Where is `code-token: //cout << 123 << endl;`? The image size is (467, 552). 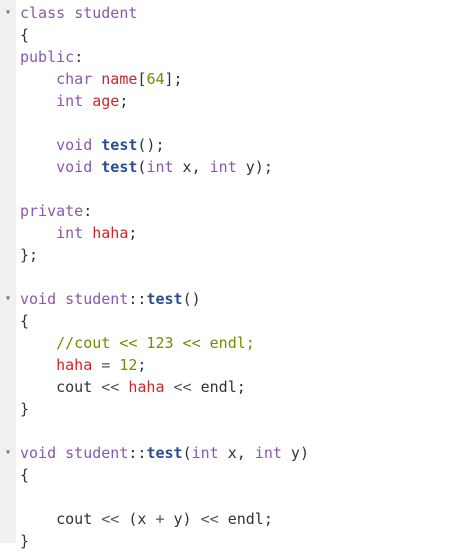
code-token: //cout << 123 << endl; is located at coordinates (155, 343).